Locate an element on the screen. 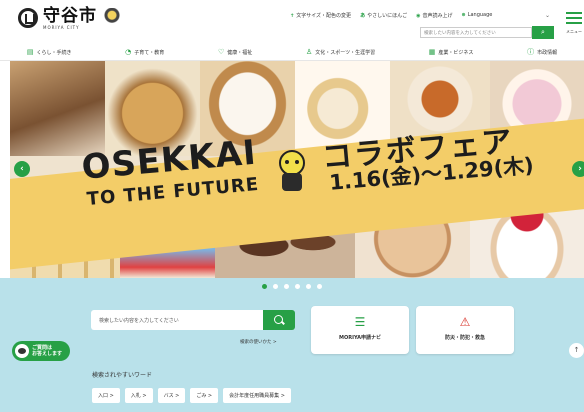 This screenshot has height=412, width=584. person-icon: ♙ is located at coordinates (309, 52).